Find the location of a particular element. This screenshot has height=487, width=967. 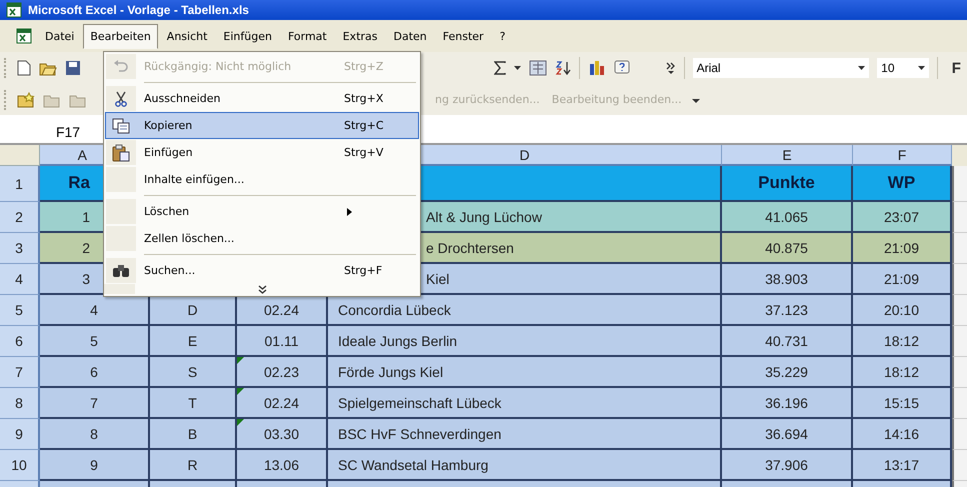

row-header: 7 is located at coordinates (20, 372).